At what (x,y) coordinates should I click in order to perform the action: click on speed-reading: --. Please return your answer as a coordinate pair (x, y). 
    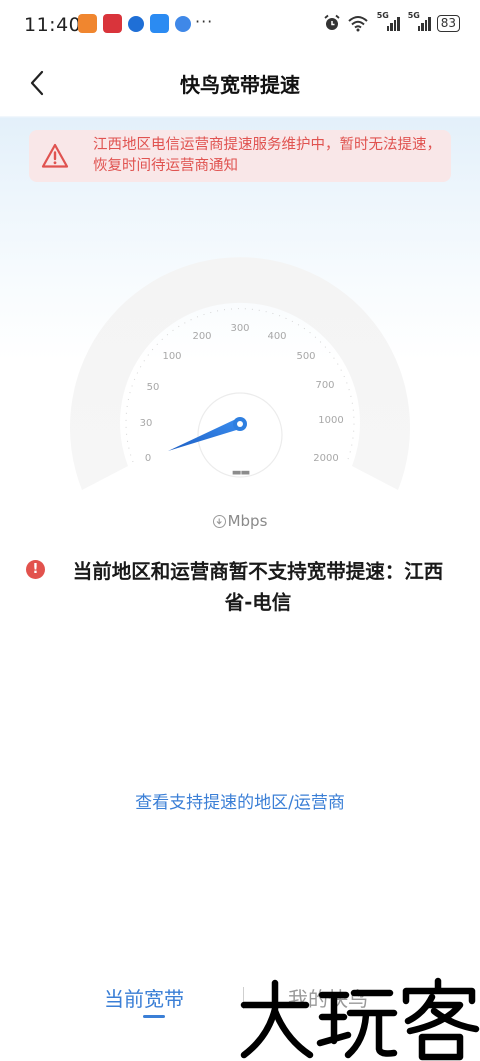
    Looking at the image, I should click on (240, 472).